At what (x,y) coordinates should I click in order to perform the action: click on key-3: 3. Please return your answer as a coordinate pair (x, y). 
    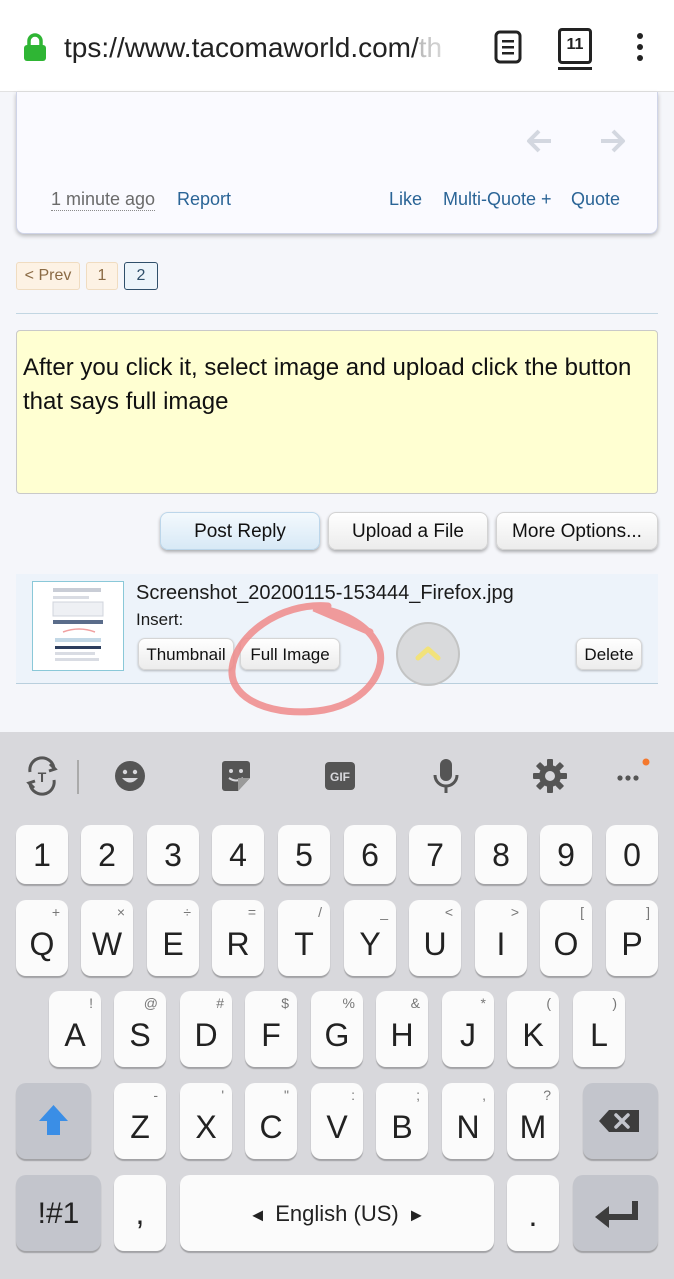
    Looking at the image, I should click on (173, 854).